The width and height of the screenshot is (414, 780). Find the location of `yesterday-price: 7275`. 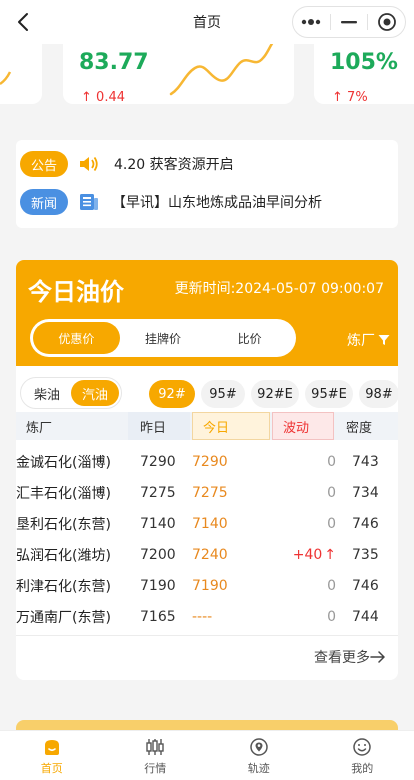

yesterday-price: 7275 is located at coordinates (158, 492).